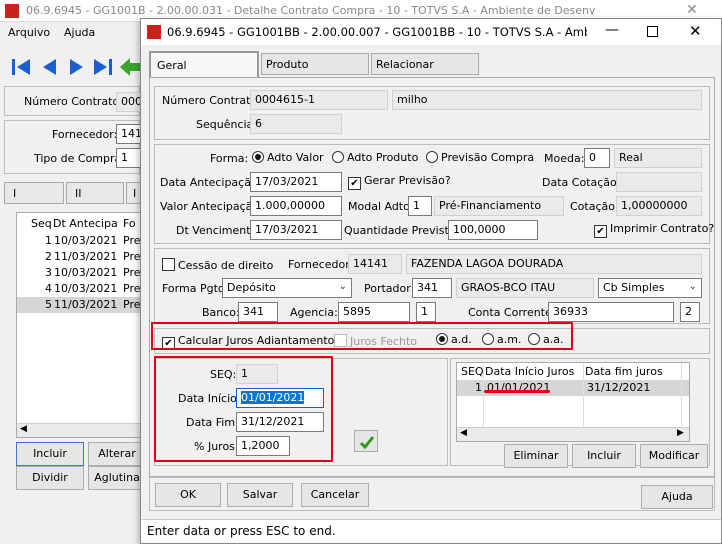  I want to click on cessao-label: Cessão de direito, so click(226, 265).